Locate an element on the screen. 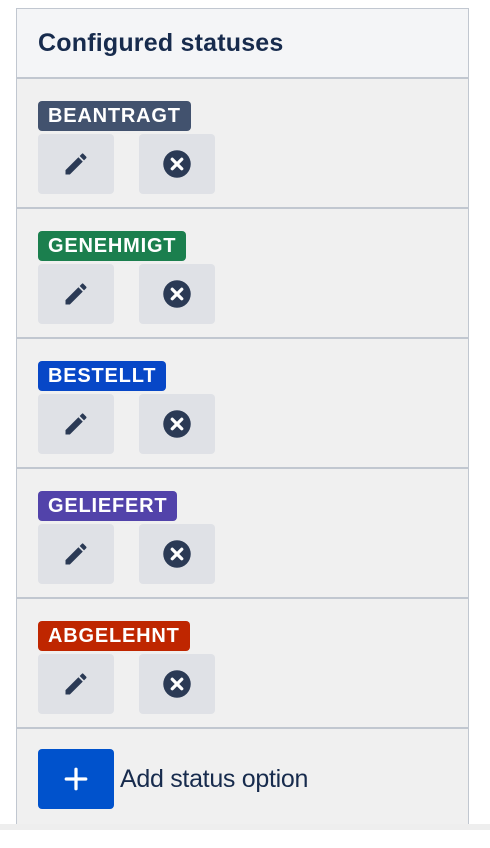  add-status-label: Add status option is located at coordinates (214, 779).